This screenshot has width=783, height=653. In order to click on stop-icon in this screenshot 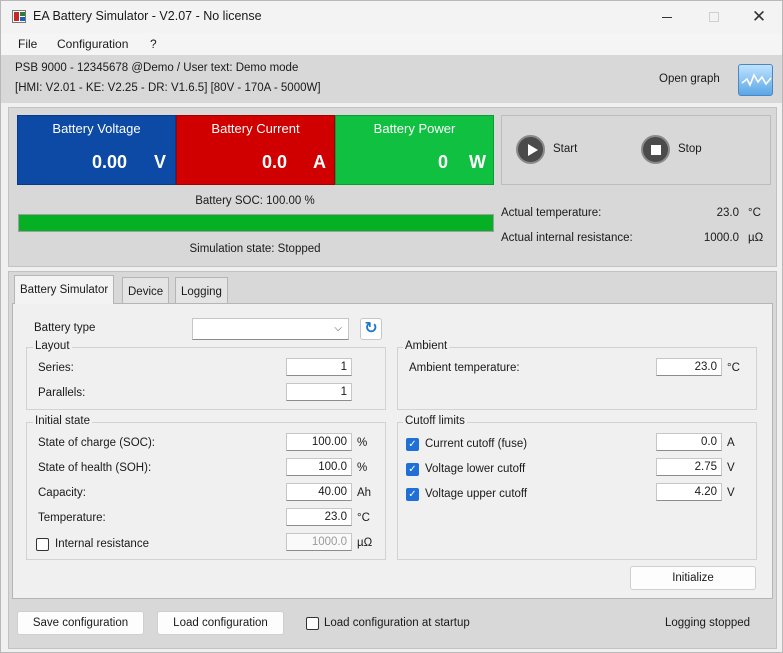, I will do `click(656, 150)`.